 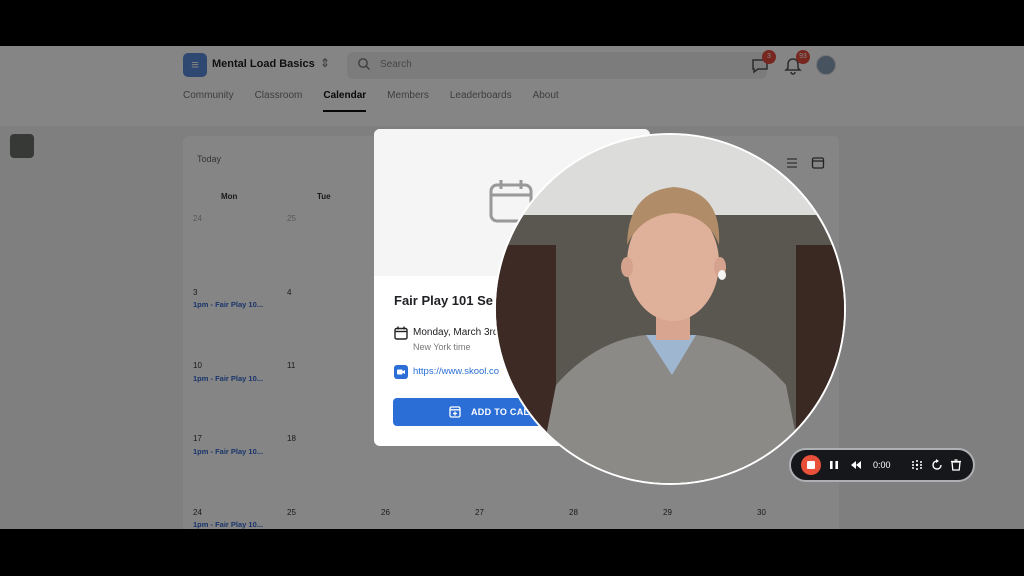 I want to click on stop-record-button, so click(x=811, y=465).